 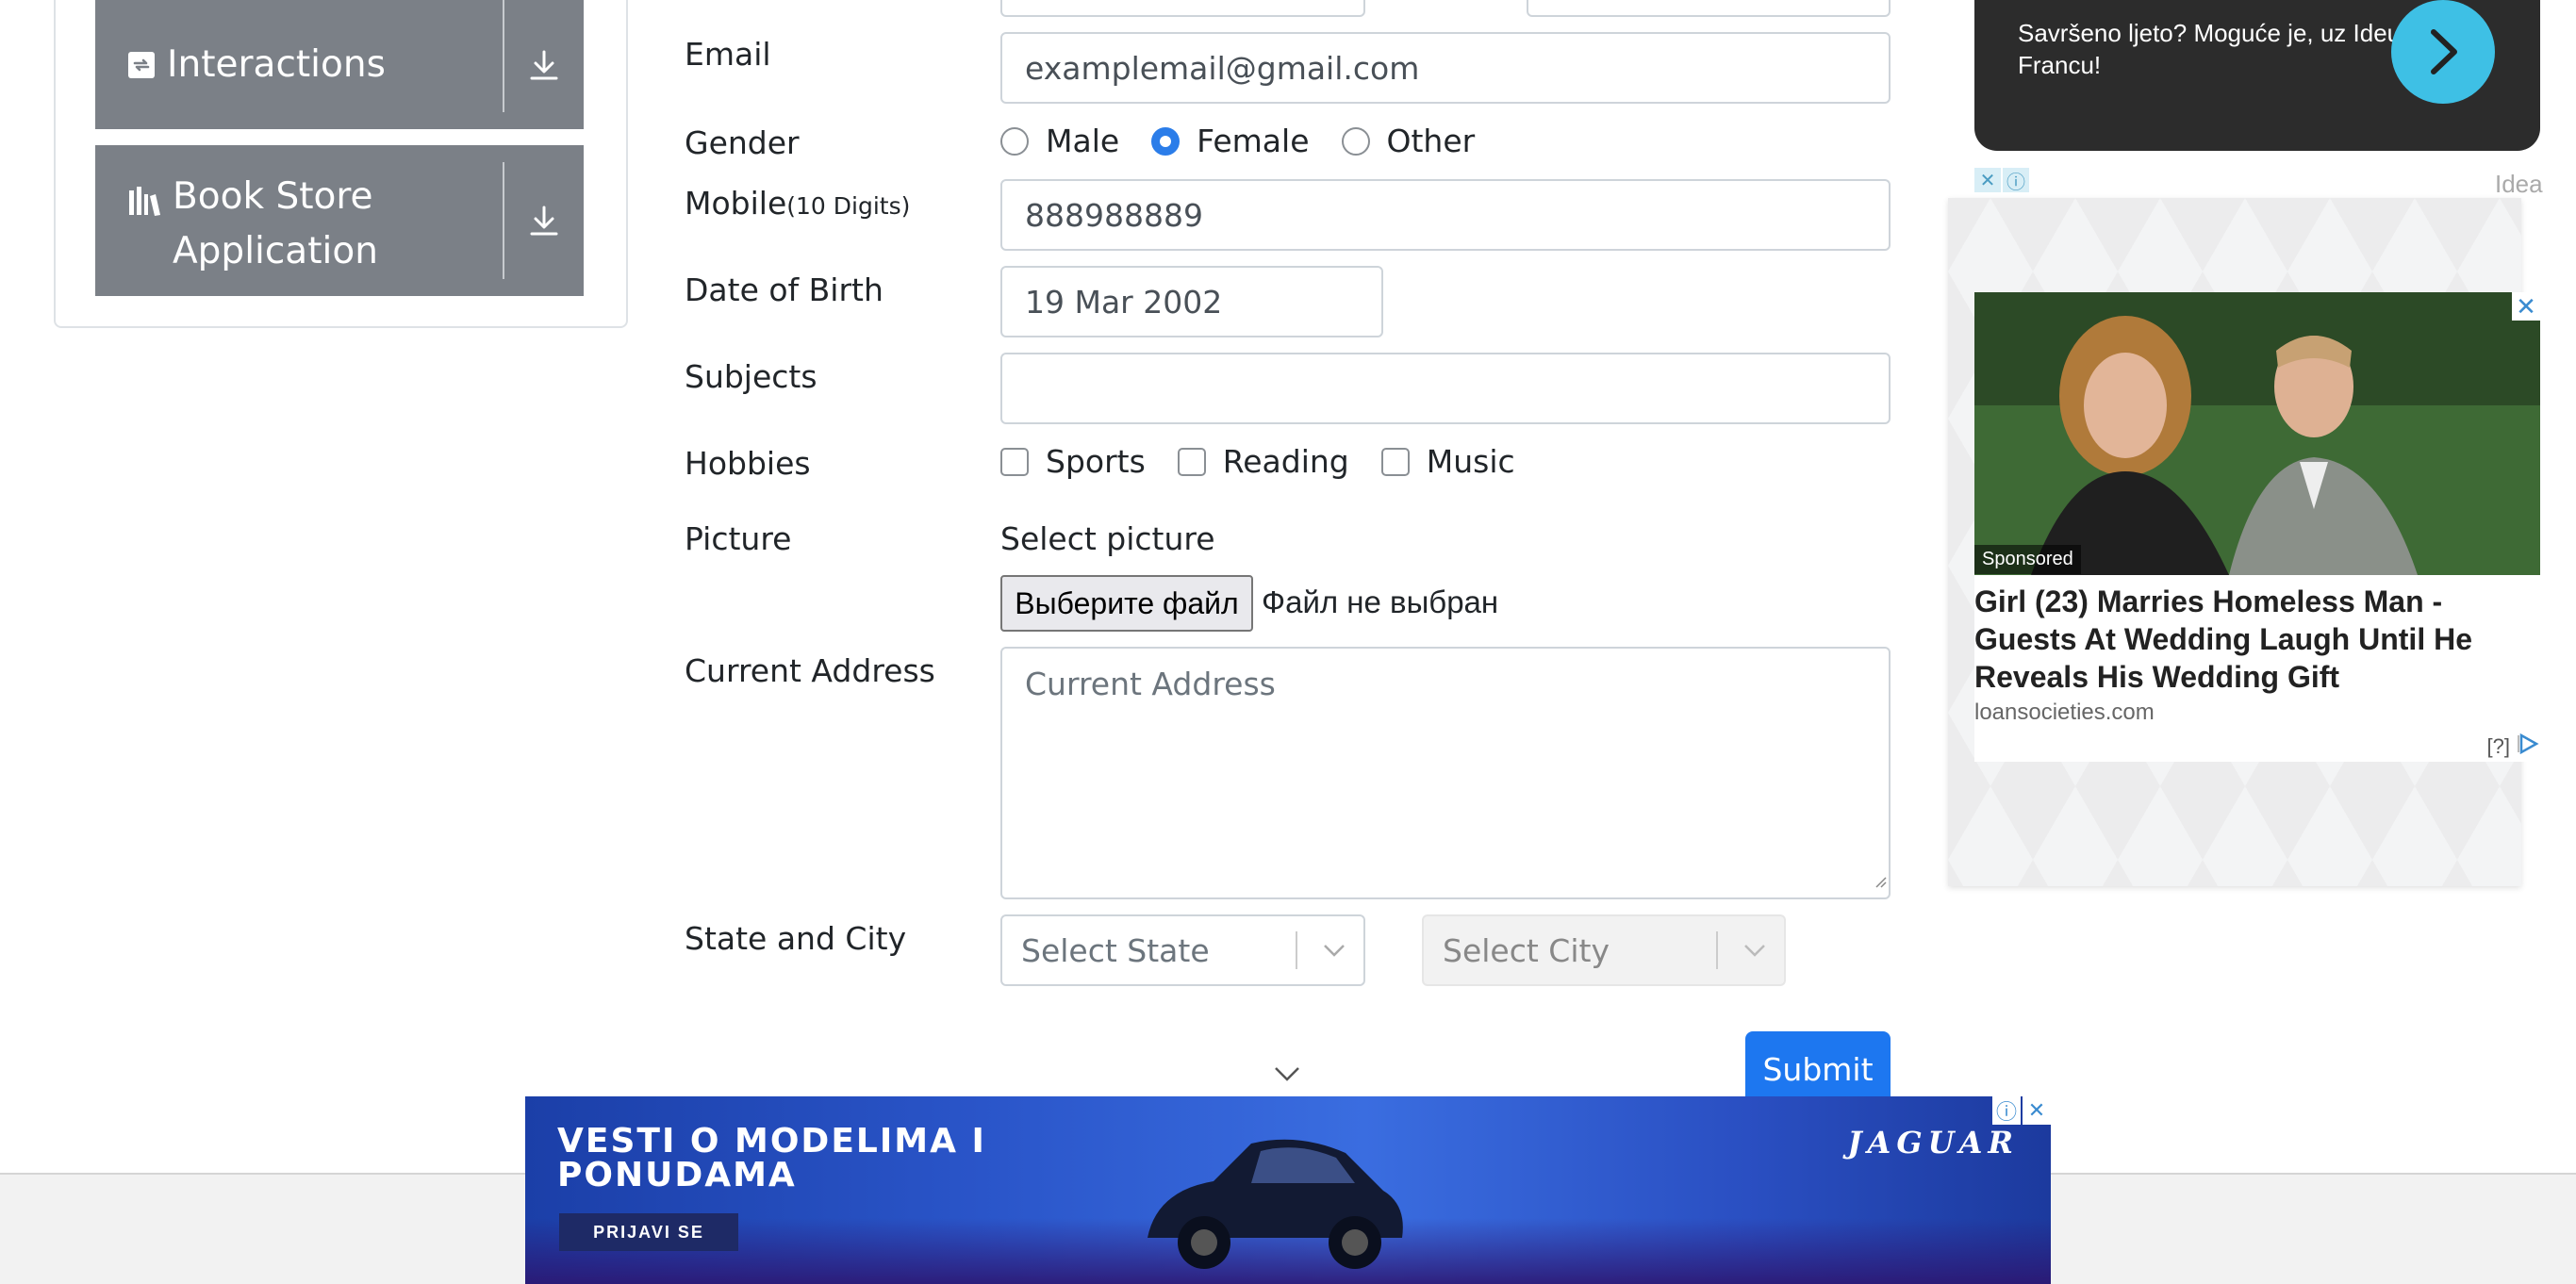 I want to click on city-placeholder: Select City, so click(x=1526, y=950).